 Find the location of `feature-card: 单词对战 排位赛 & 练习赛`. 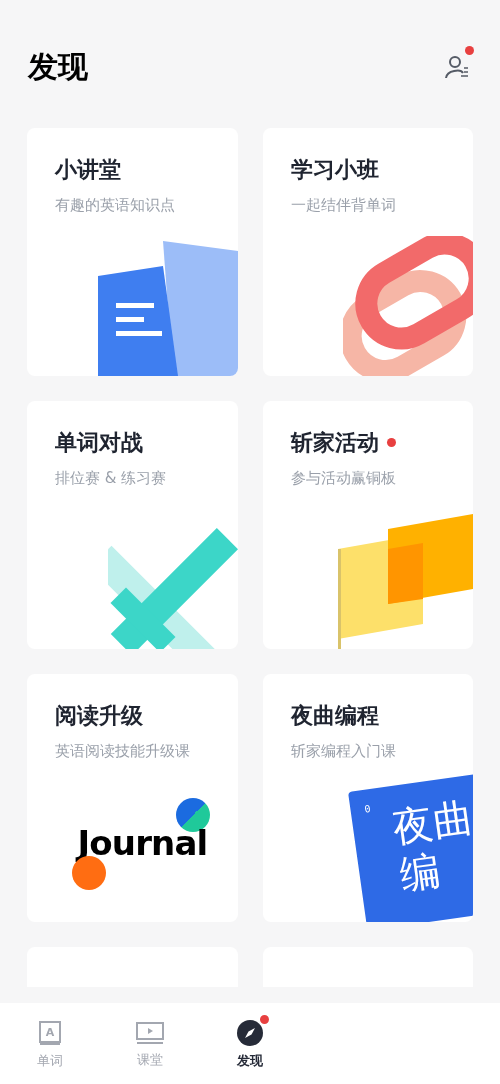

feature-card: 单词对战 排位赛 & 练习赛 is located at coordinates (132, 525).